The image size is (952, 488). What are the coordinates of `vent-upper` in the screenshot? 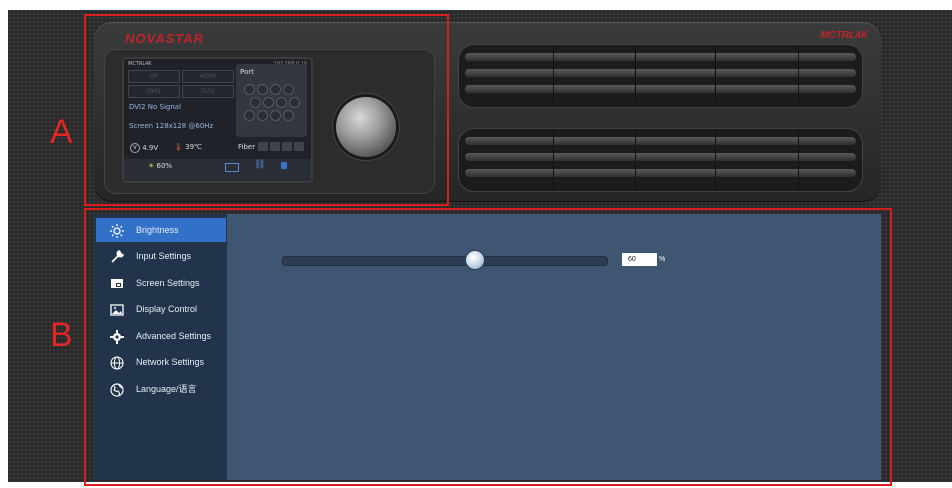 It's located at (660, 76).